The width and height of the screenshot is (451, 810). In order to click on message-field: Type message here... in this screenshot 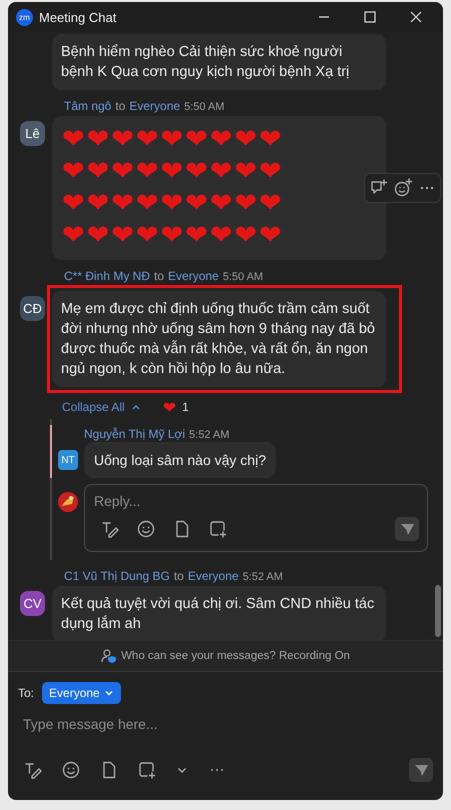, I will do `click(173, 730)`.